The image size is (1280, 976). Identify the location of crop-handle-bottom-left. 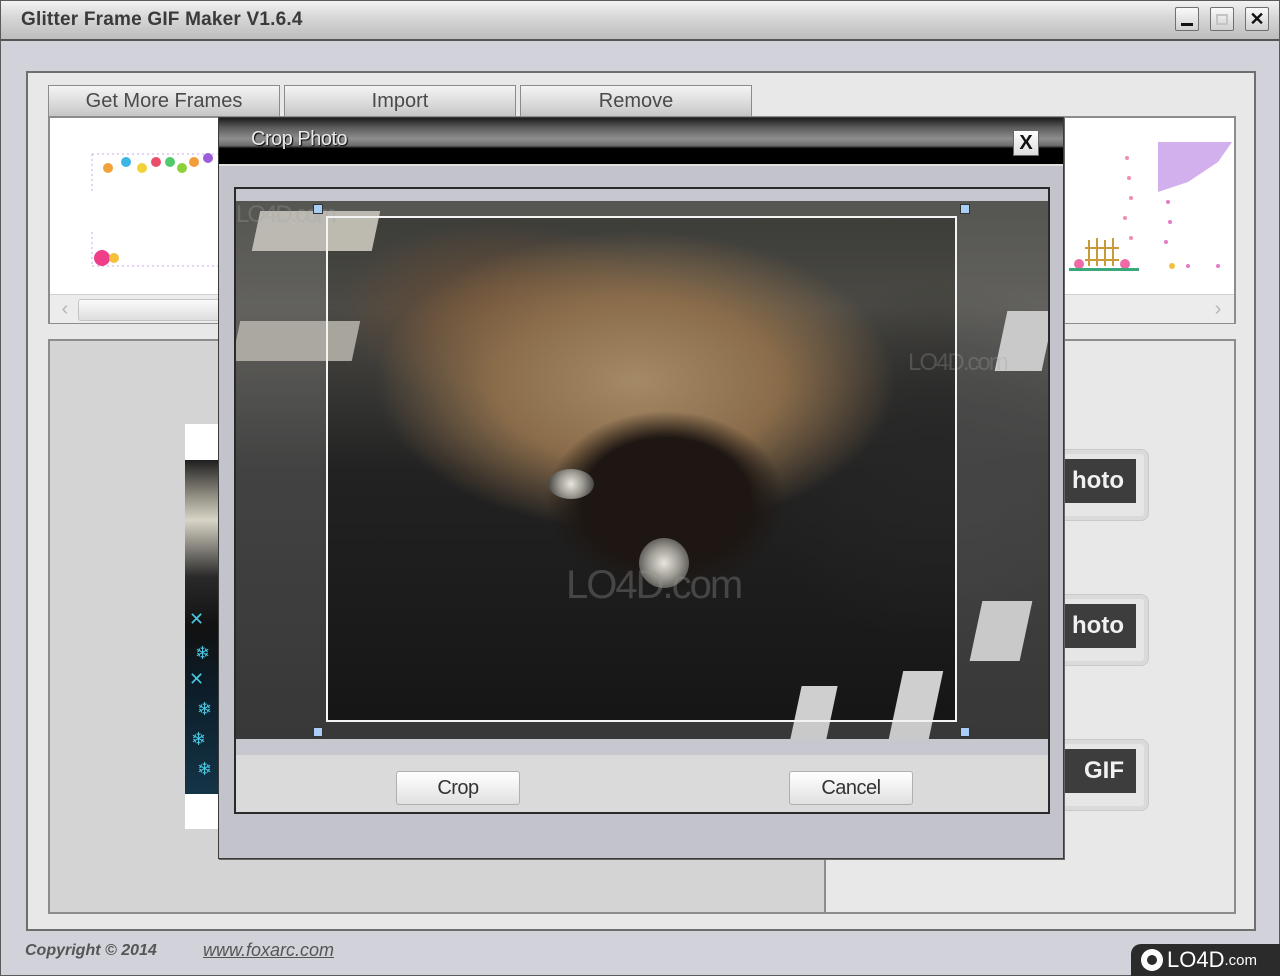
(318, 732).